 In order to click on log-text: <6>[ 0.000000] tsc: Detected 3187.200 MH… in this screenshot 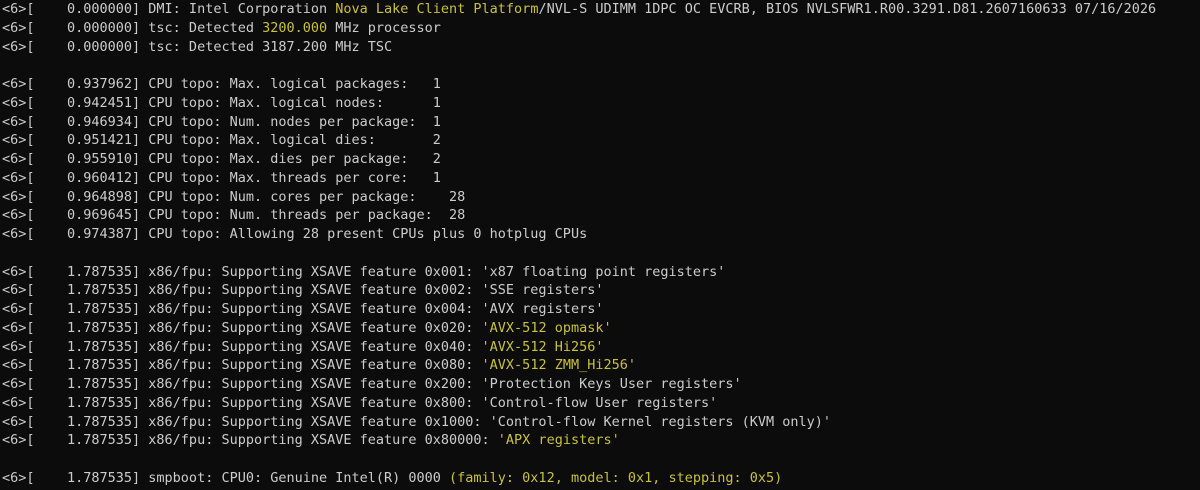, I will do `click(197, 46)`.